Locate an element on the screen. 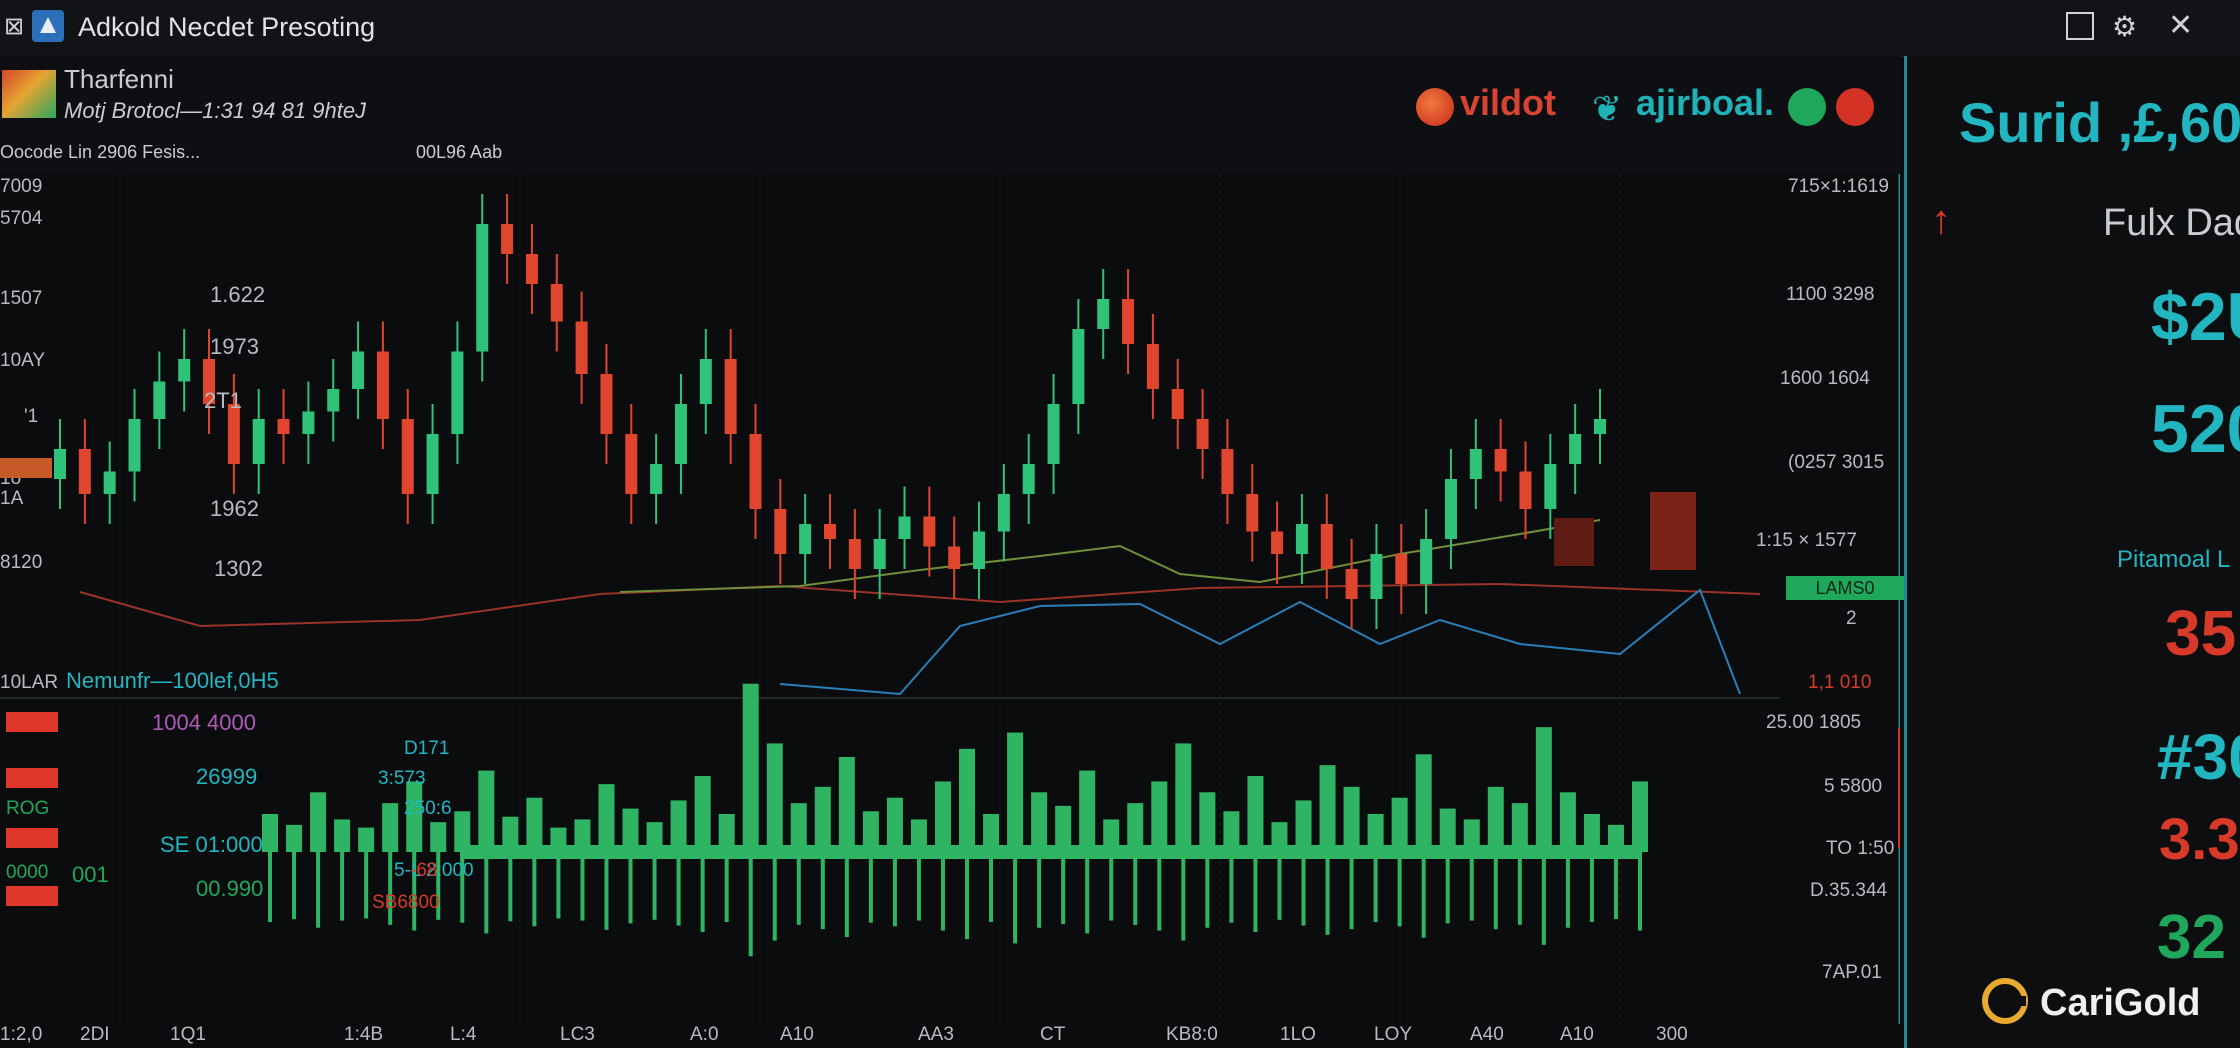 Image resolution: width=2240 pixels, height=1048 pixels. right-axis-label: 715×1:1619 is located at coordinates (1838, 186).